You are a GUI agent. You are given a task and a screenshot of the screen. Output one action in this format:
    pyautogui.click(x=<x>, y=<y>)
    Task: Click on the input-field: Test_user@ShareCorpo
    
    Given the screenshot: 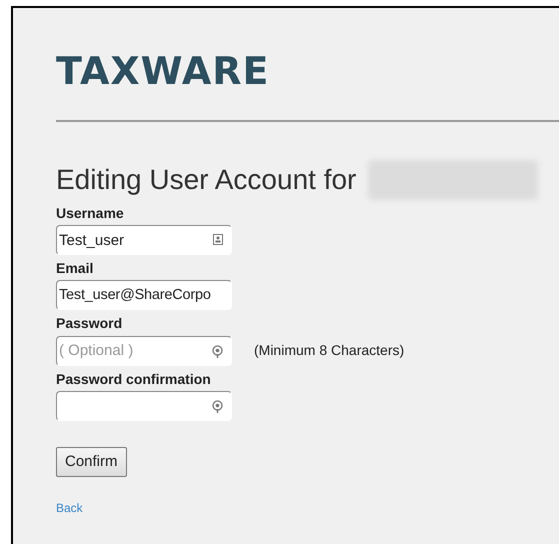 What is the action you would take?
    pyautogui.click(x=144, y=295)
    